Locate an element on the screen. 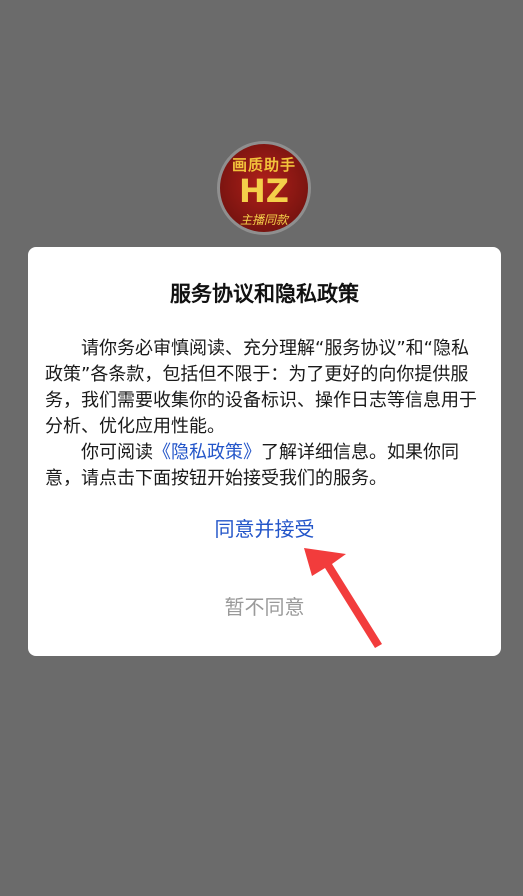 This screenshot has height=896, width=523. arrow-shape is located at coordinates (343, 598).